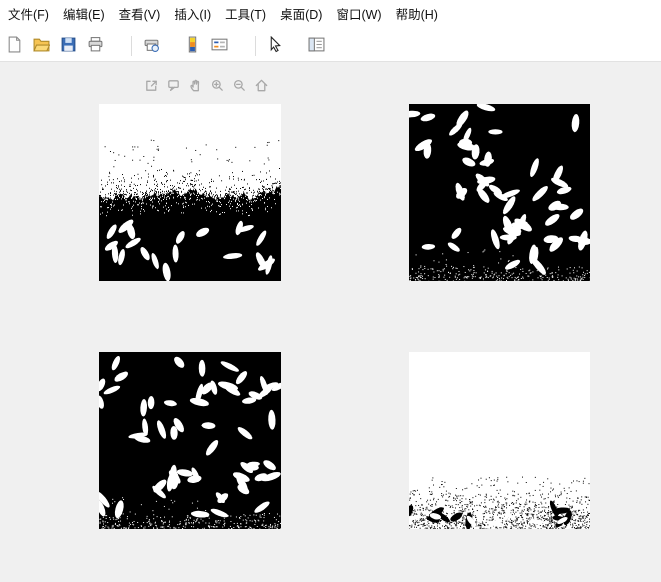 The image size is (661, 582). What do you see at coordinates (499, 192) in the screenshot?
I see `subplot-image-top-right` at bounding box center [499, 192].